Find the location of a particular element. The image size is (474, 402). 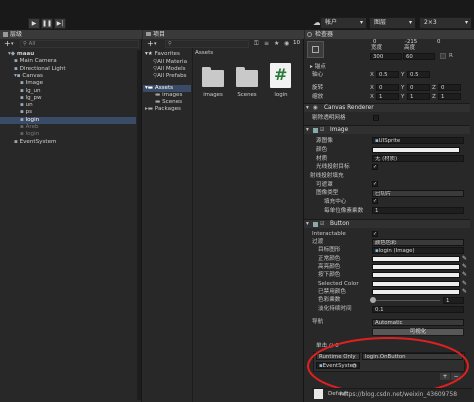

multiplier-slider-track is located at coordinates (407, 300).